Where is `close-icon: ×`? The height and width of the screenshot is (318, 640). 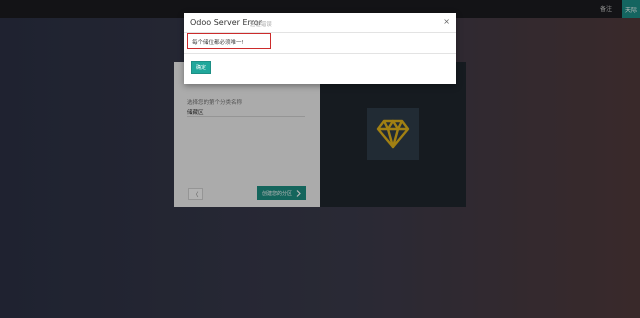
close-icon: × is located at coordinates (446, 21).